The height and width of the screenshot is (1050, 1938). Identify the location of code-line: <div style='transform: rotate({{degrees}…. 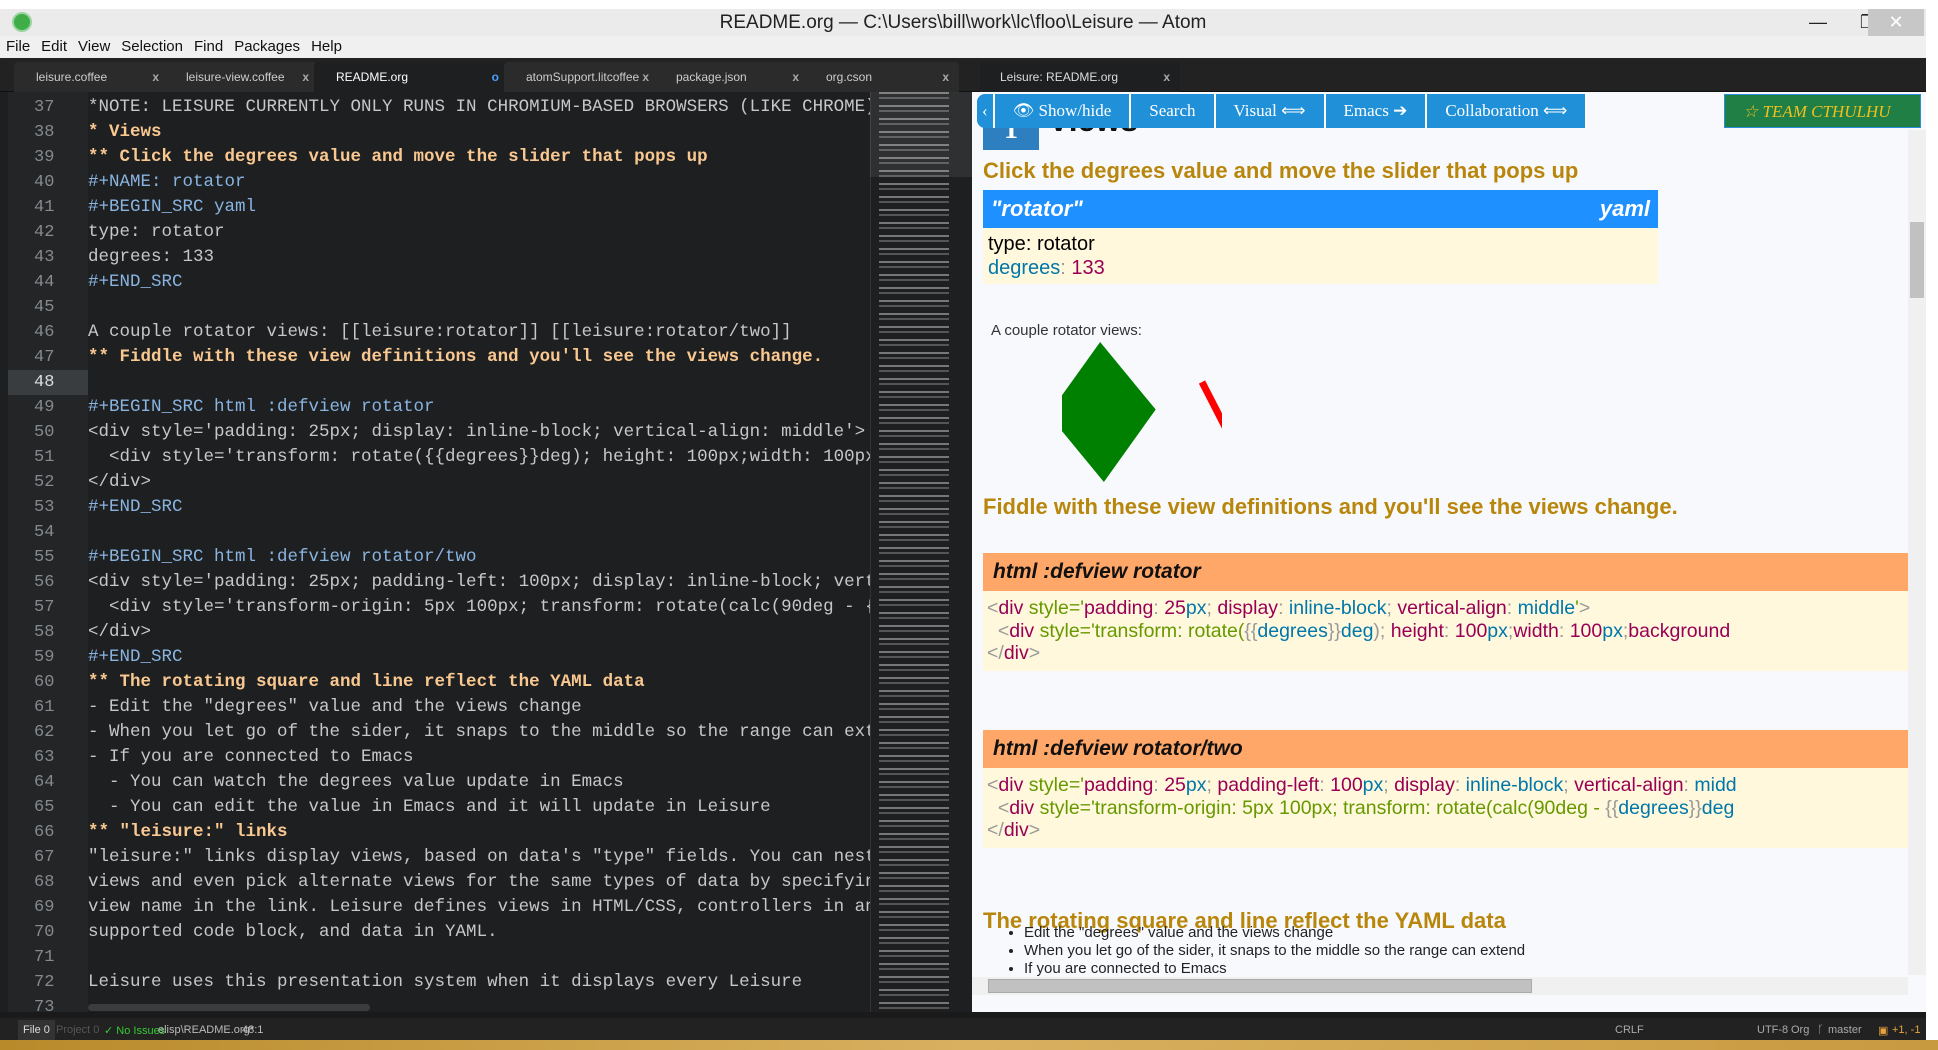
(479, 457).